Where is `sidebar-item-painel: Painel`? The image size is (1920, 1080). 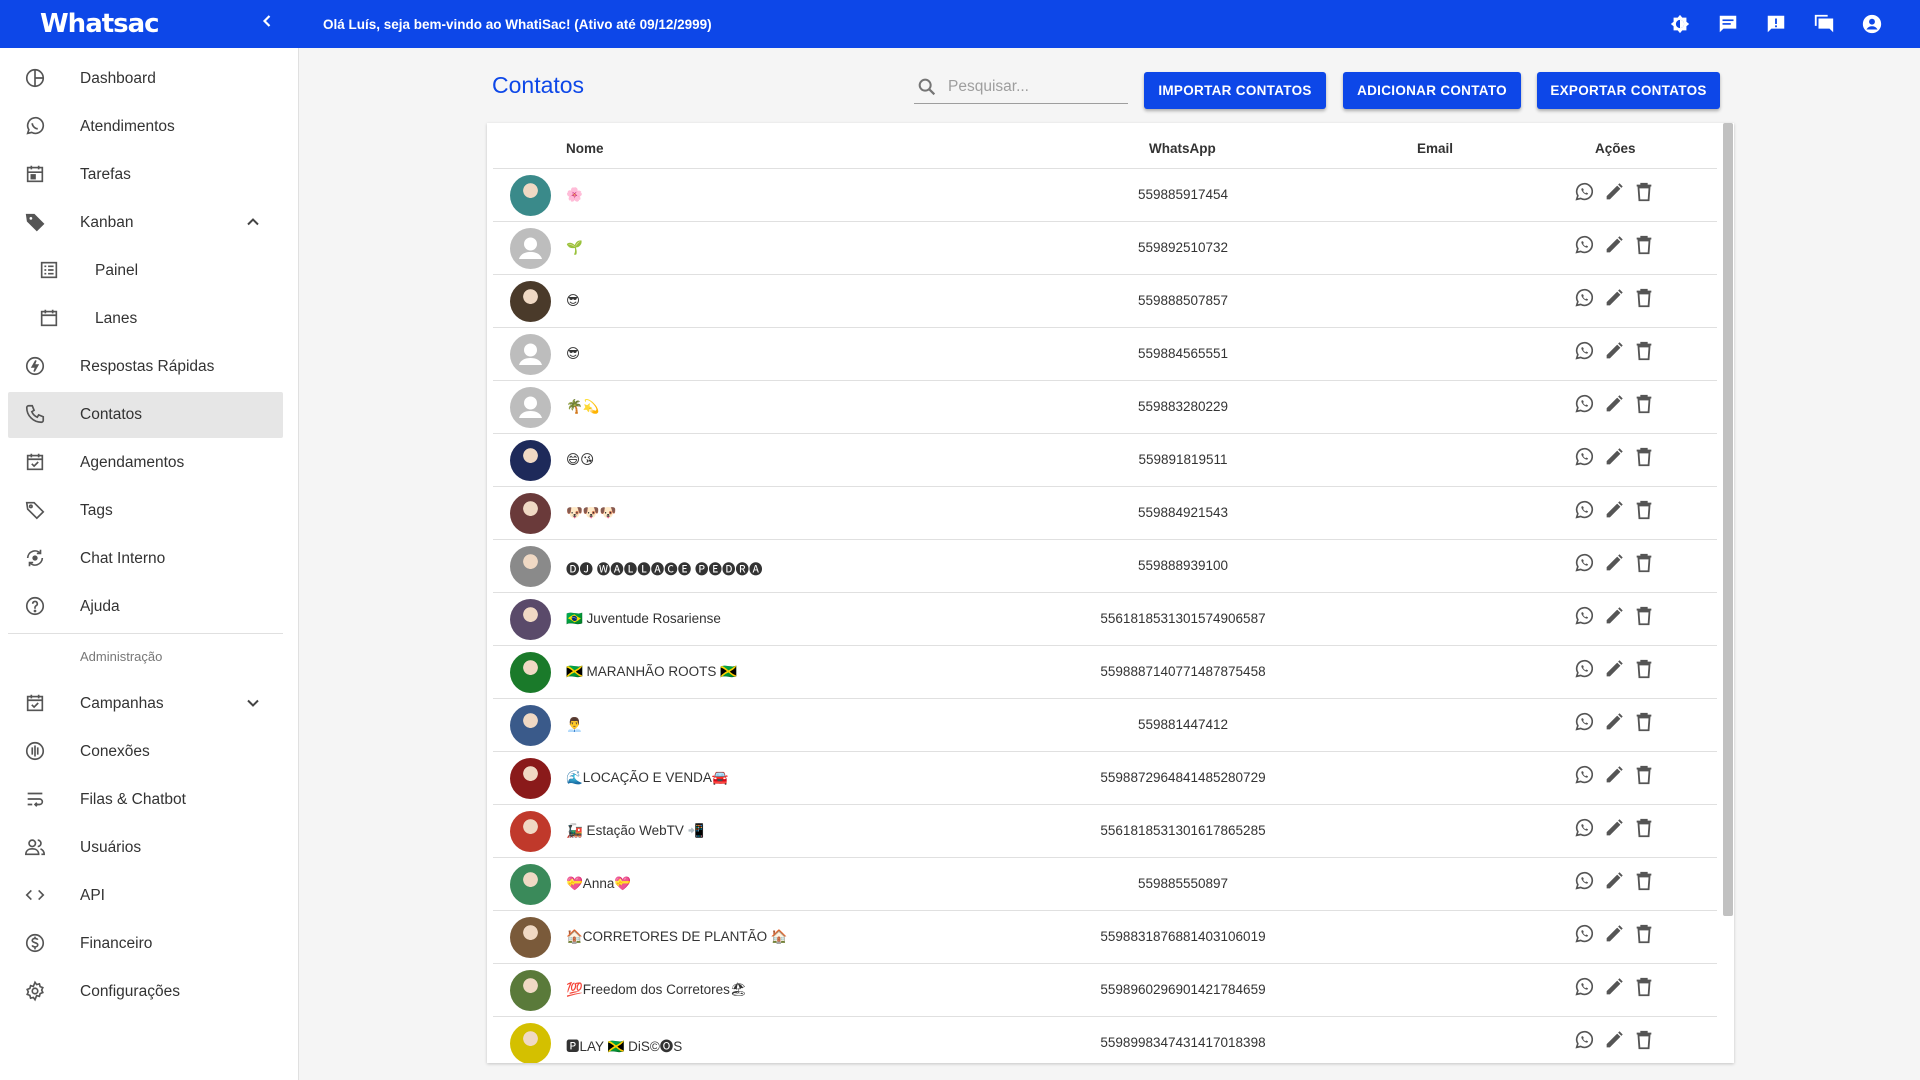 sidebar-item-painel: Painel is located at coordinates (145, 271).